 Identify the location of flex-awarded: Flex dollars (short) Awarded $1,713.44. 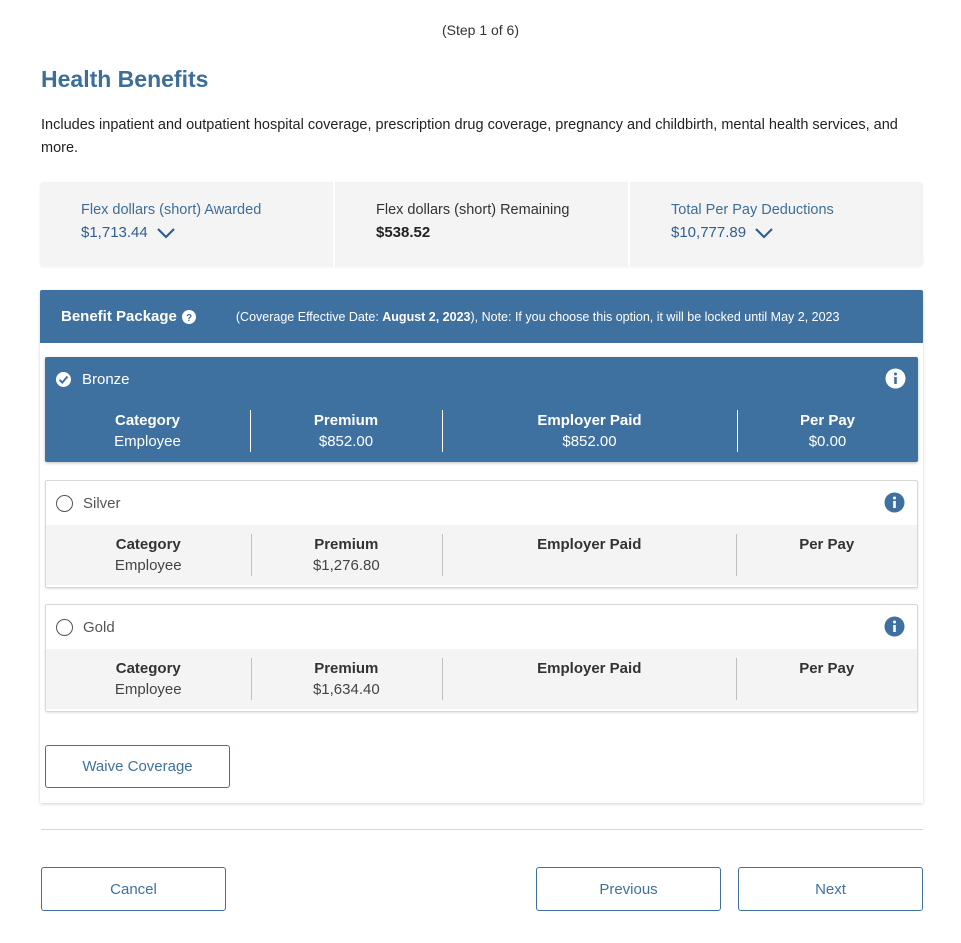
(186, 224).